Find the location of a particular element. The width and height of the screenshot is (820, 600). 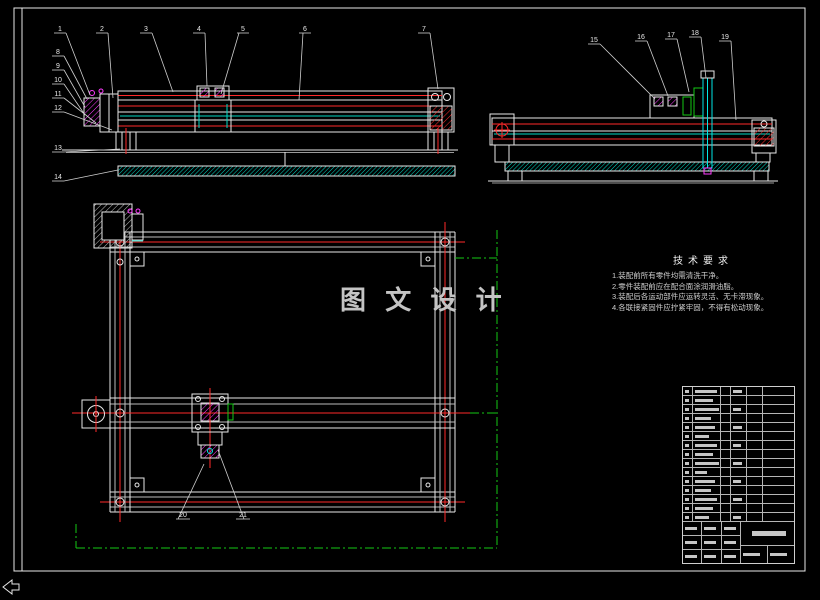

plan-y-motor is located at coordinates (118, 234).